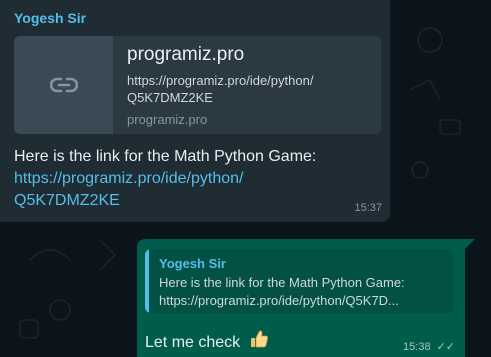 The width and height of the screenshot is (491, 357). Describe the element at coordinates (192, 263) in the screenshot. I see `quoted-sender-name: Yogesh Sir` at that location.